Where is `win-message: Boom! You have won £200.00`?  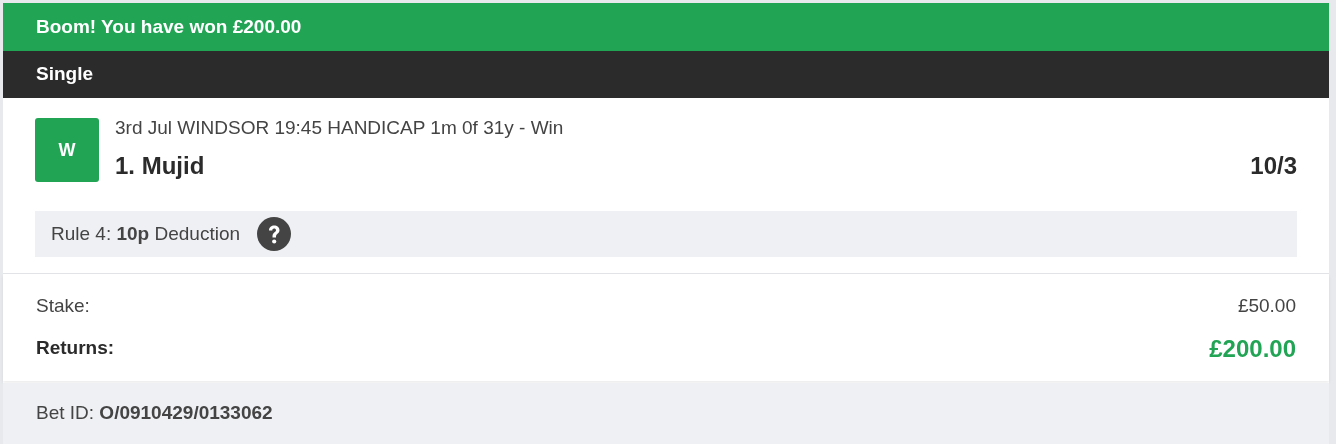
win-message: Boom! You have won £200.00 is located at coordinates (169, 26).